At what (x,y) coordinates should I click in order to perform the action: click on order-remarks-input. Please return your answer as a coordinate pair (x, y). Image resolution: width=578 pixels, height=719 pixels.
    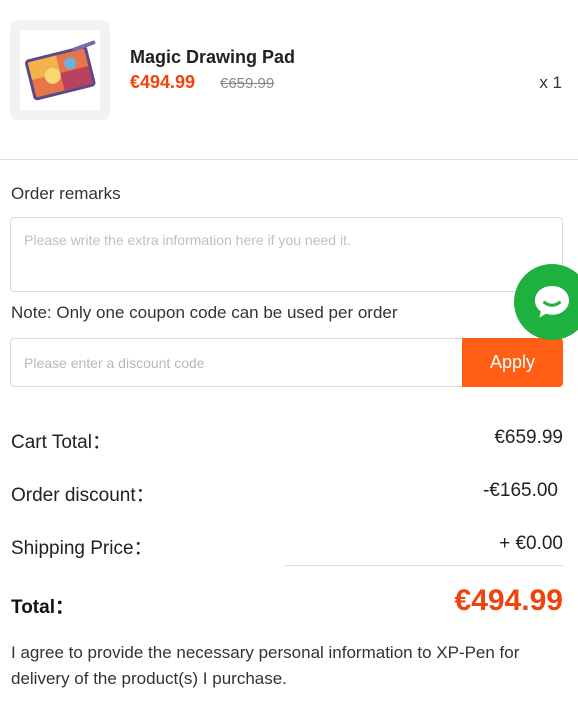
    Looking at the image, I should click on (286, 254).